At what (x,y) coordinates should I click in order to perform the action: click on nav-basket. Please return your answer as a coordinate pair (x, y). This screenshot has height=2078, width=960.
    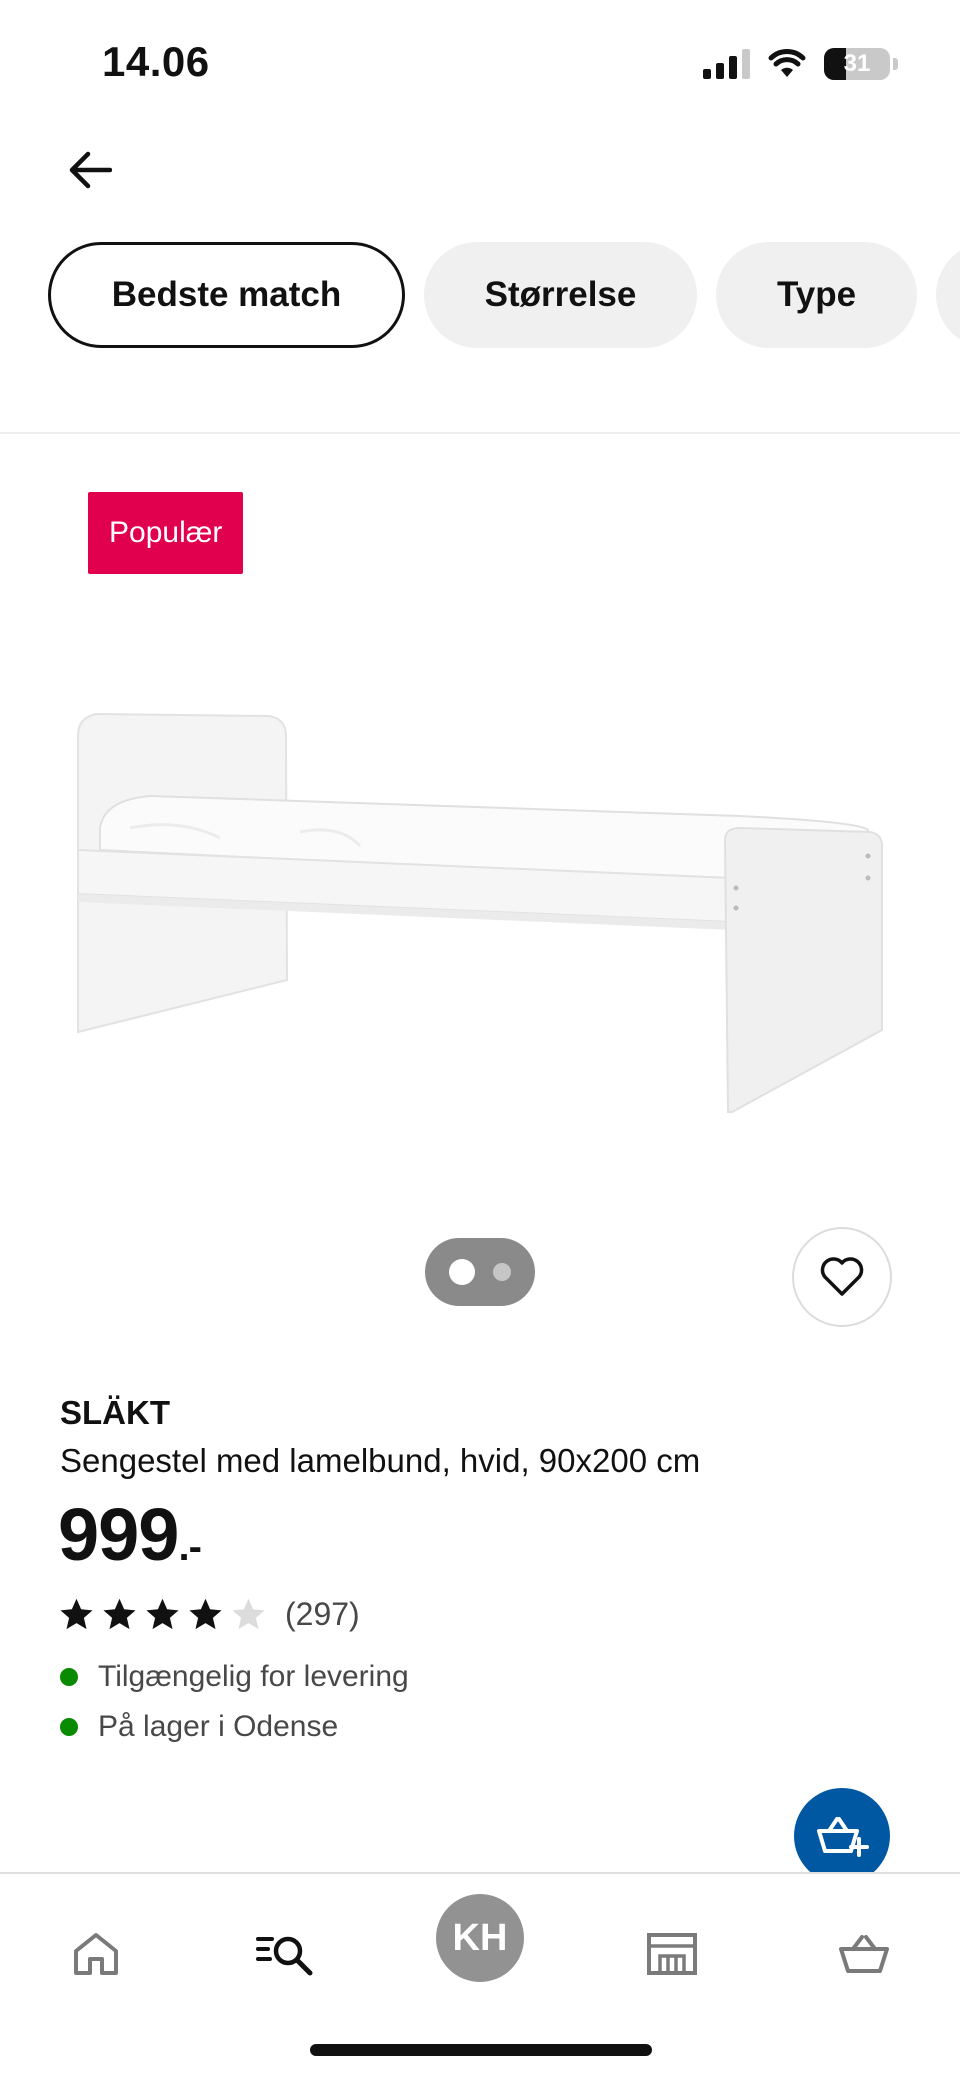
    Looking at the image, I should click on (864, 1954).